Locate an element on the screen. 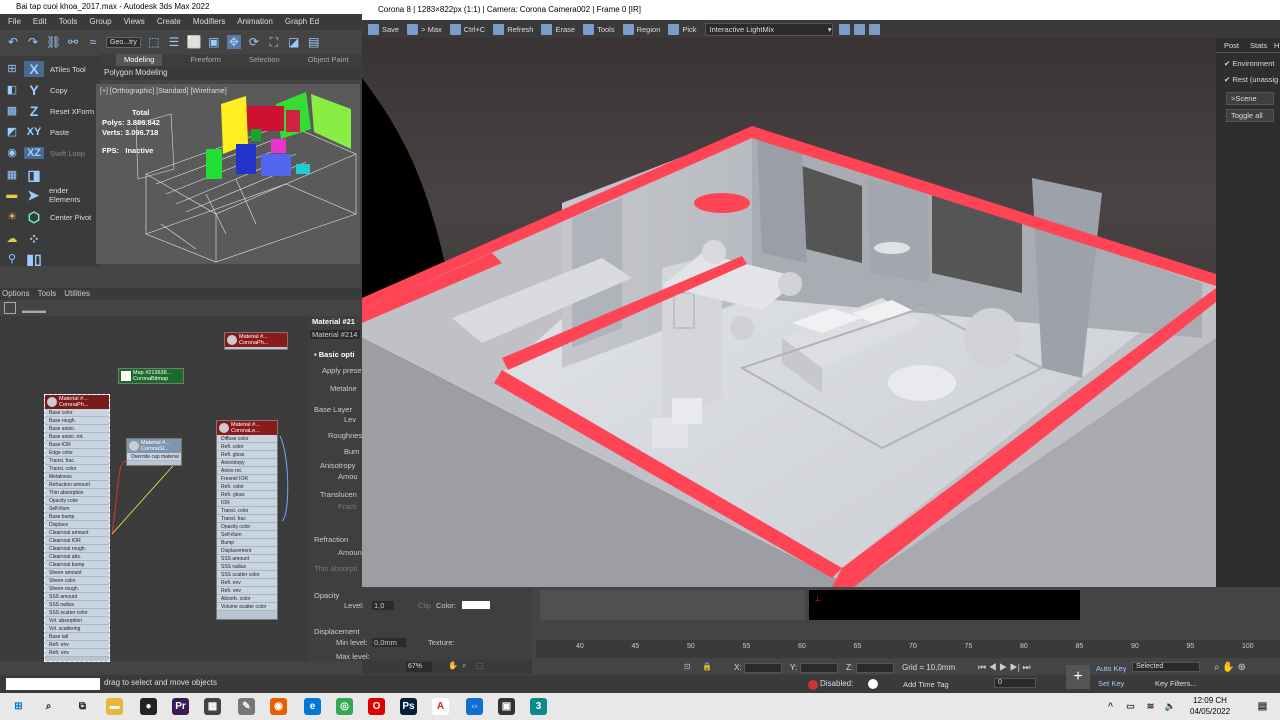 Image resolution: width=1280 pixels, height=720 pixels. vfb-to-max-button: > Max is located at coordinates (424, 29).